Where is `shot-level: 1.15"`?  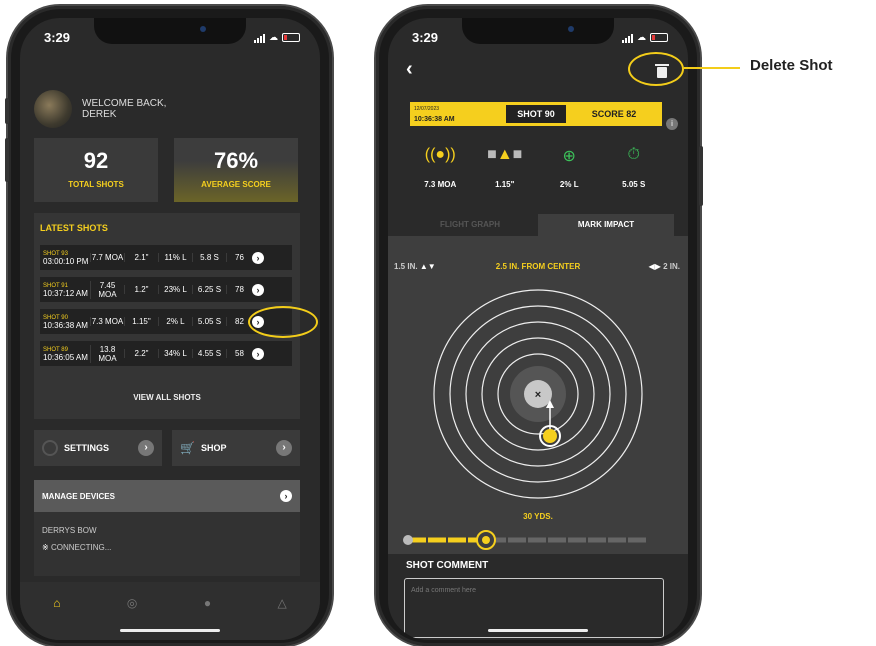 shot-level: 1.15" is located at coordinates (141, 321).